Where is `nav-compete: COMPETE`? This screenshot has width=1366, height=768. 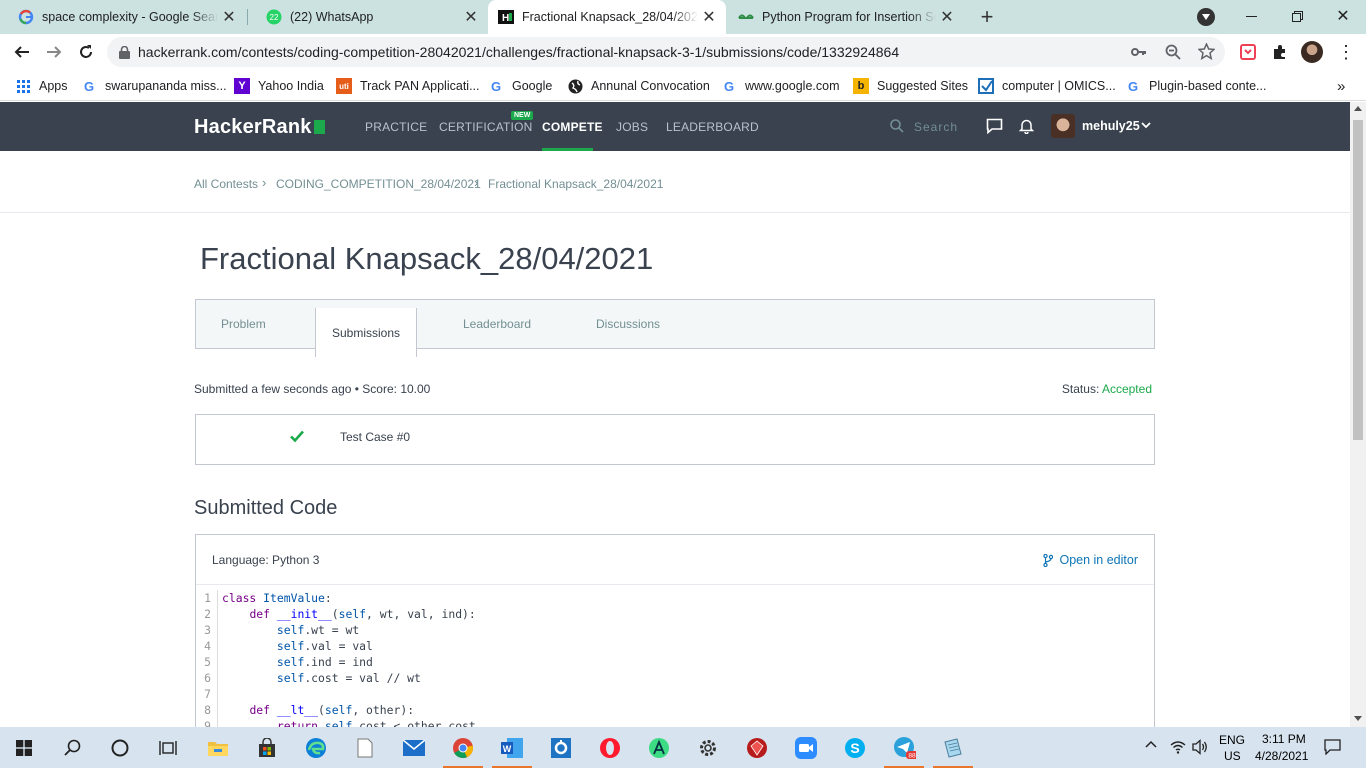 nav-compete: COMPETE is located at coordinates (572, 127).